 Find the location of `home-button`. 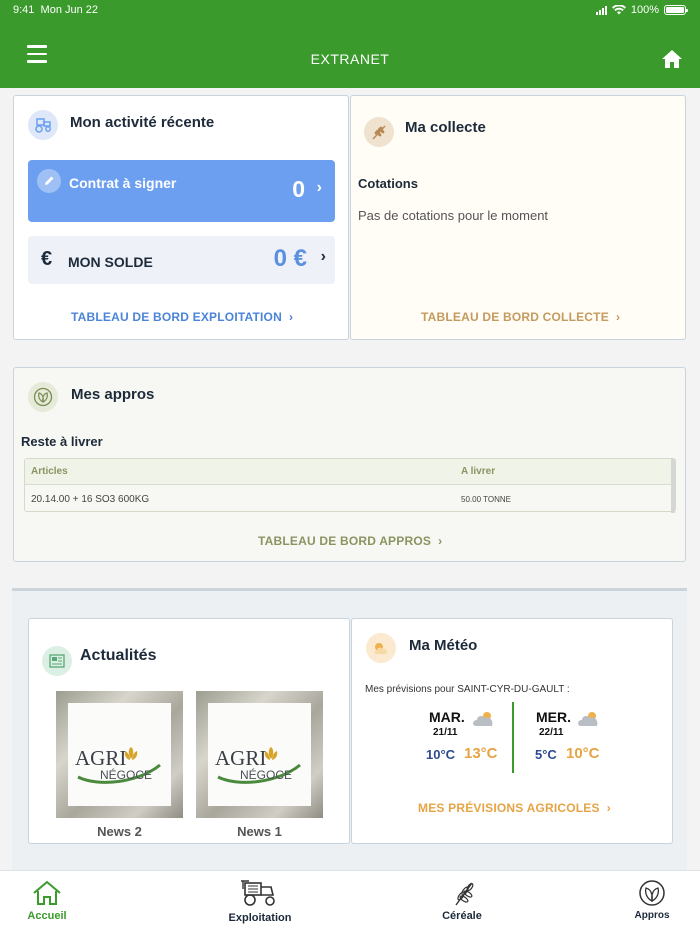

home-button is located at coordinates (672, 59).